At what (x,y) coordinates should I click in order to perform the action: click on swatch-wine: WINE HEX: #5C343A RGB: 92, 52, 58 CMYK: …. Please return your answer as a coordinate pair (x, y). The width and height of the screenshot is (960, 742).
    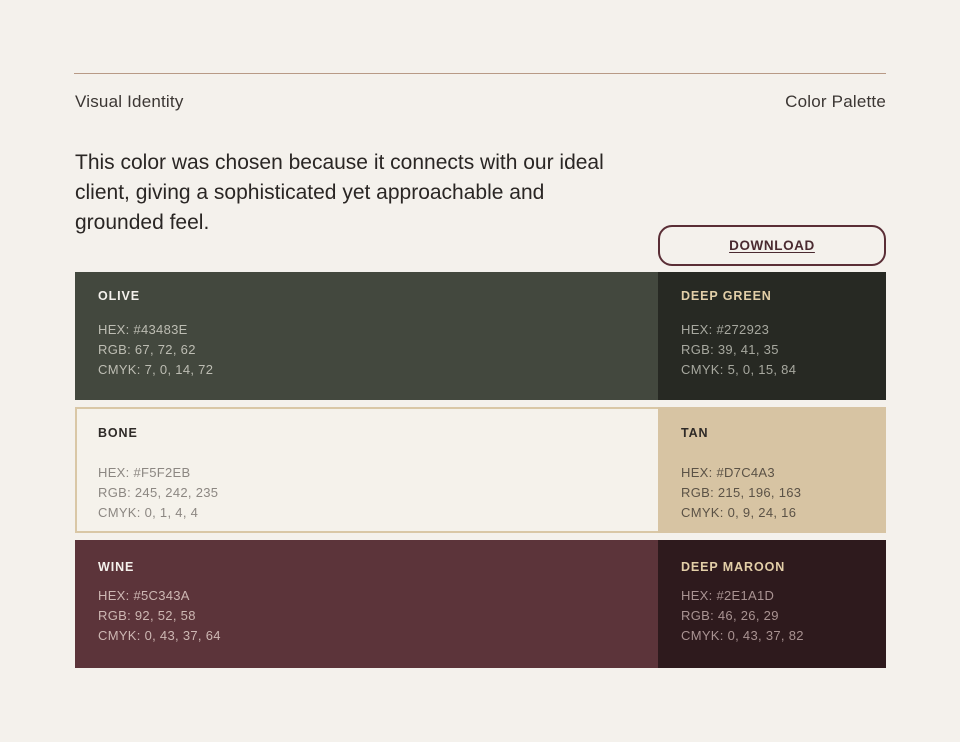
    Looking at the image, I should click on (366, 604).